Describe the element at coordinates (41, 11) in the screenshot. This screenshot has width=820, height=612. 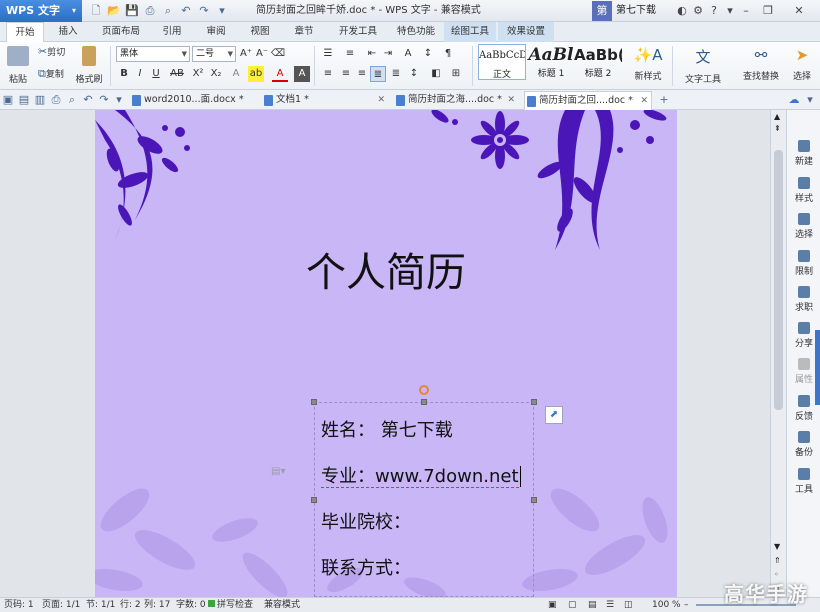
I see `app-menu-button: WPS 文字 ▾` at that location.